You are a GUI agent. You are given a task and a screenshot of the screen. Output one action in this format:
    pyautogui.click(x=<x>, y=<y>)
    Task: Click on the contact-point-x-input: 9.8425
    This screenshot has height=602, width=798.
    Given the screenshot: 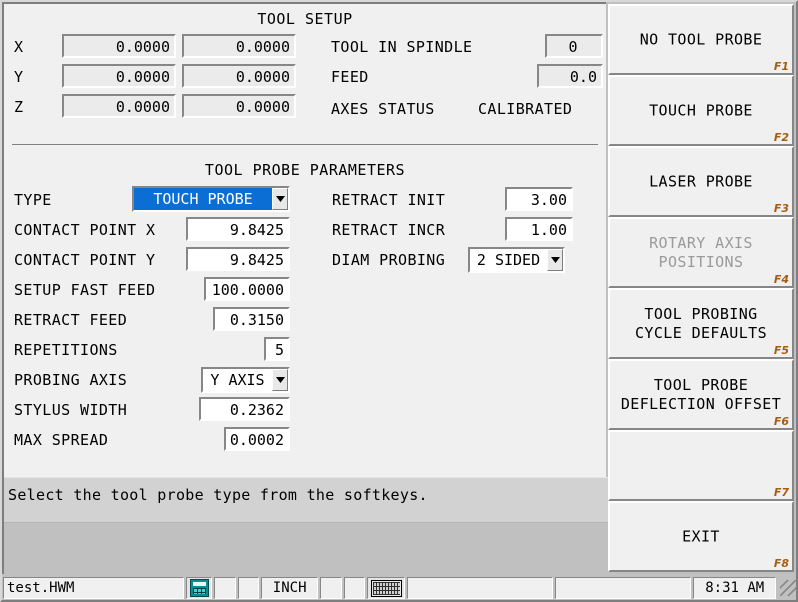 What is the action you would take?
    pyautogui.click(x=238, y=229)
    